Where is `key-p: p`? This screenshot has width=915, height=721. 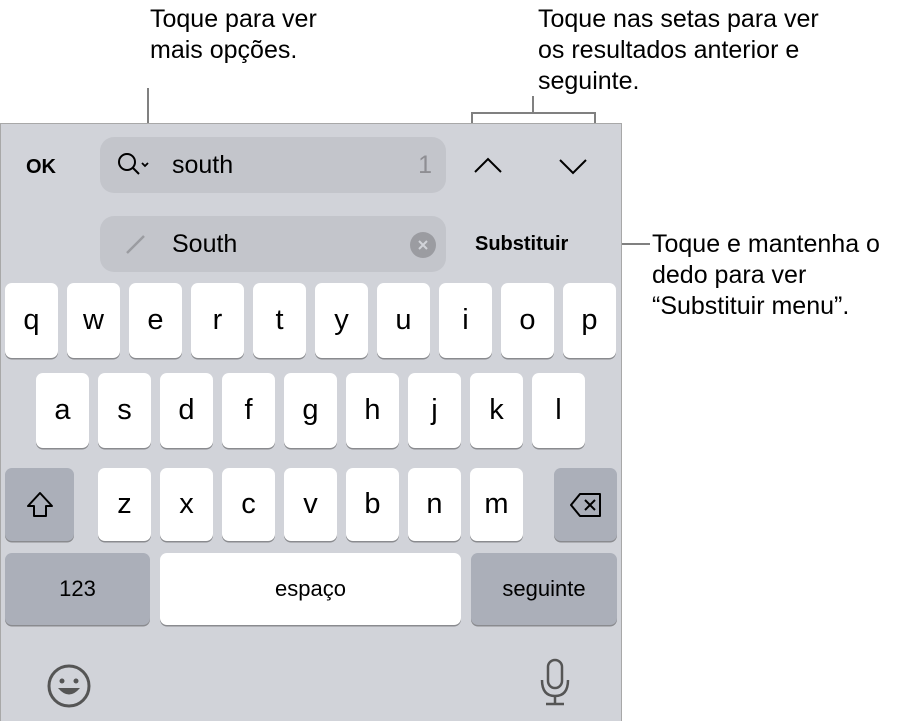 key-p: p is located at coordinates (589, 320).